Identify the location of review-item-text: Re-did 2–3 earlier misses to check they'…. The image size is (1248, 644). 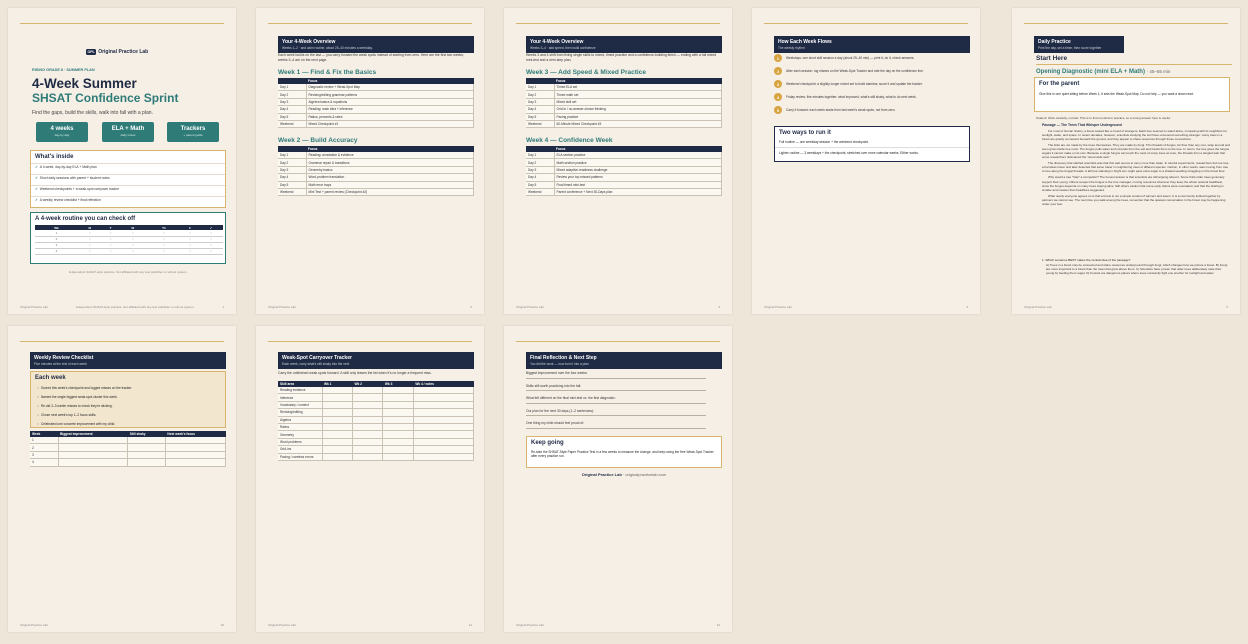
(76, 405).